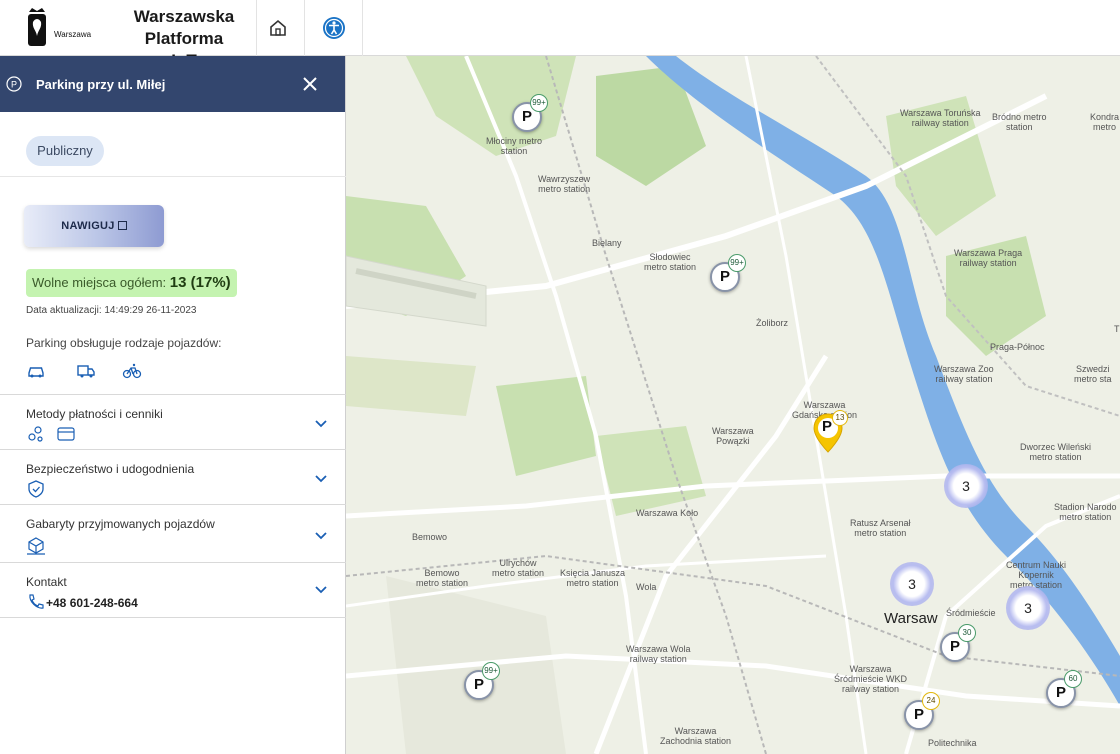  I want to click on map-label: Żoliborz, so click(772, 323).